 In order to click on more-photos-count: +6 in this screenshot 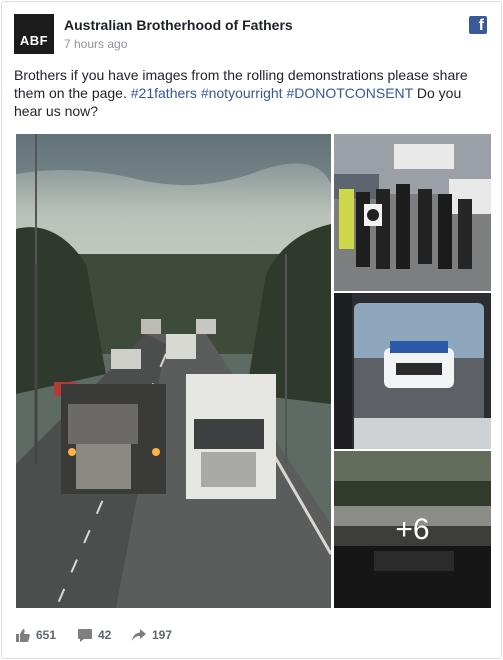, I will do `click(412, 529)`.